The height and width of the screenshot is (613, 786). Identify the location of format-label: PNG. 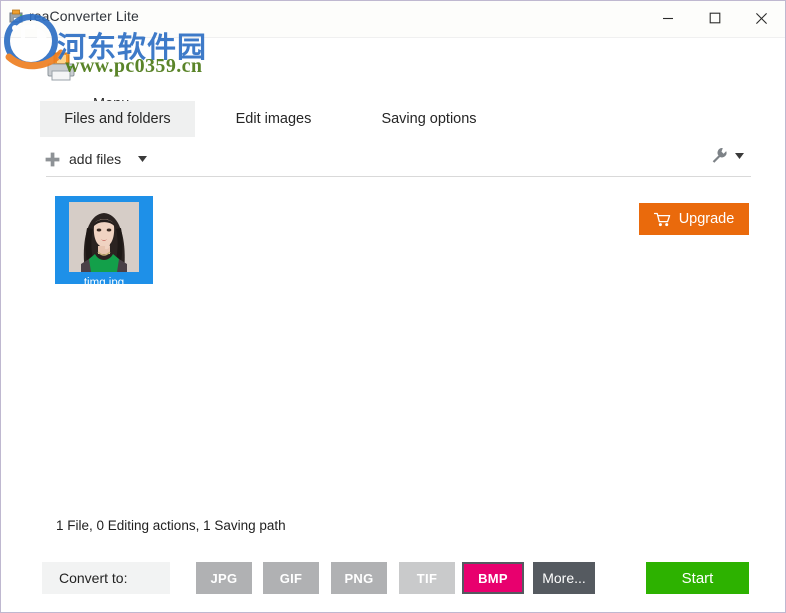
(359, 578).